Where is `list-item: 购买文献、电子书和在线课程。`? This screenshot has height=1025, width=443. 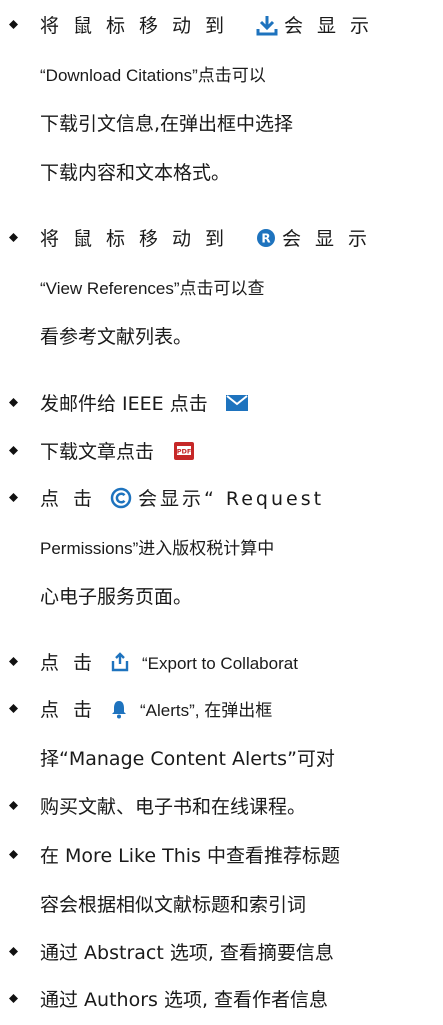 list-item: 购买文献、电子书和在线课程。 is located at coordinates (221, 807).